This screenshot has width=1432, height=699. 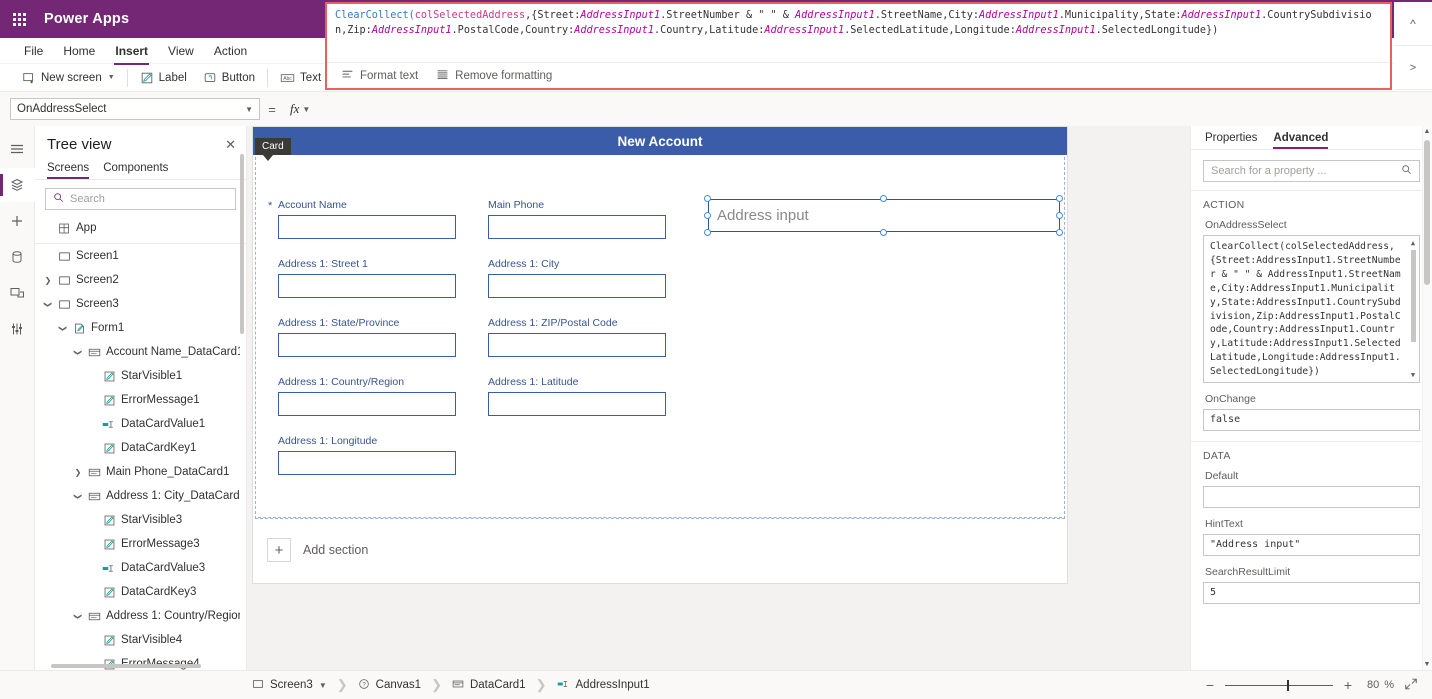 What do you see at coordinates (1311, 545) in the screenshot?
I see `hinttext-input: "Address input"` at bounding box center [1311, 545].